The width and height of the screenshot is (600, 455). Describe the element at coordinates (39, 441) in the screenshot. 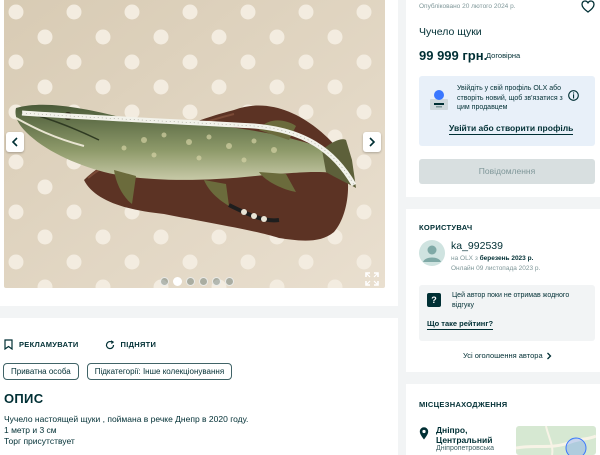

I see `description-line: Торг присутствует` at that location.